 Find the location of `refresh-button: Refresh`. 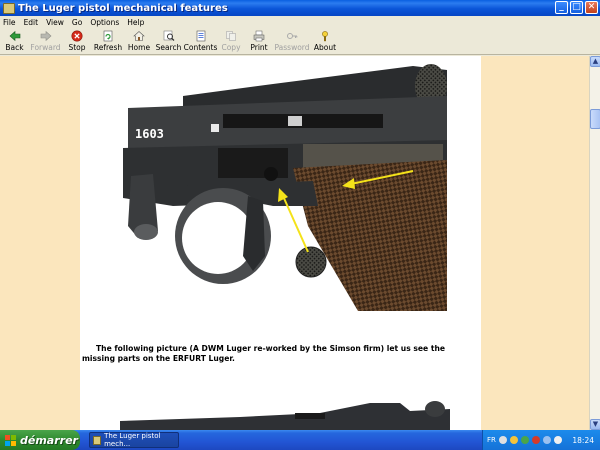

refresh-button: Refresh is located at coordinates (108, 41).